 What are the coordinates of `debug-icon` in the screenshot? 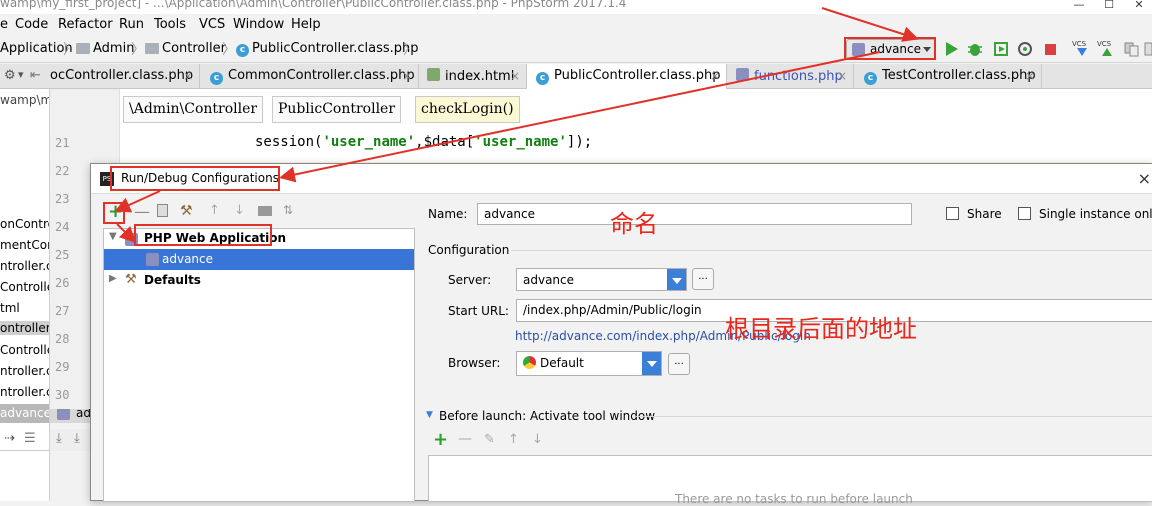 It's located at (975, 49).